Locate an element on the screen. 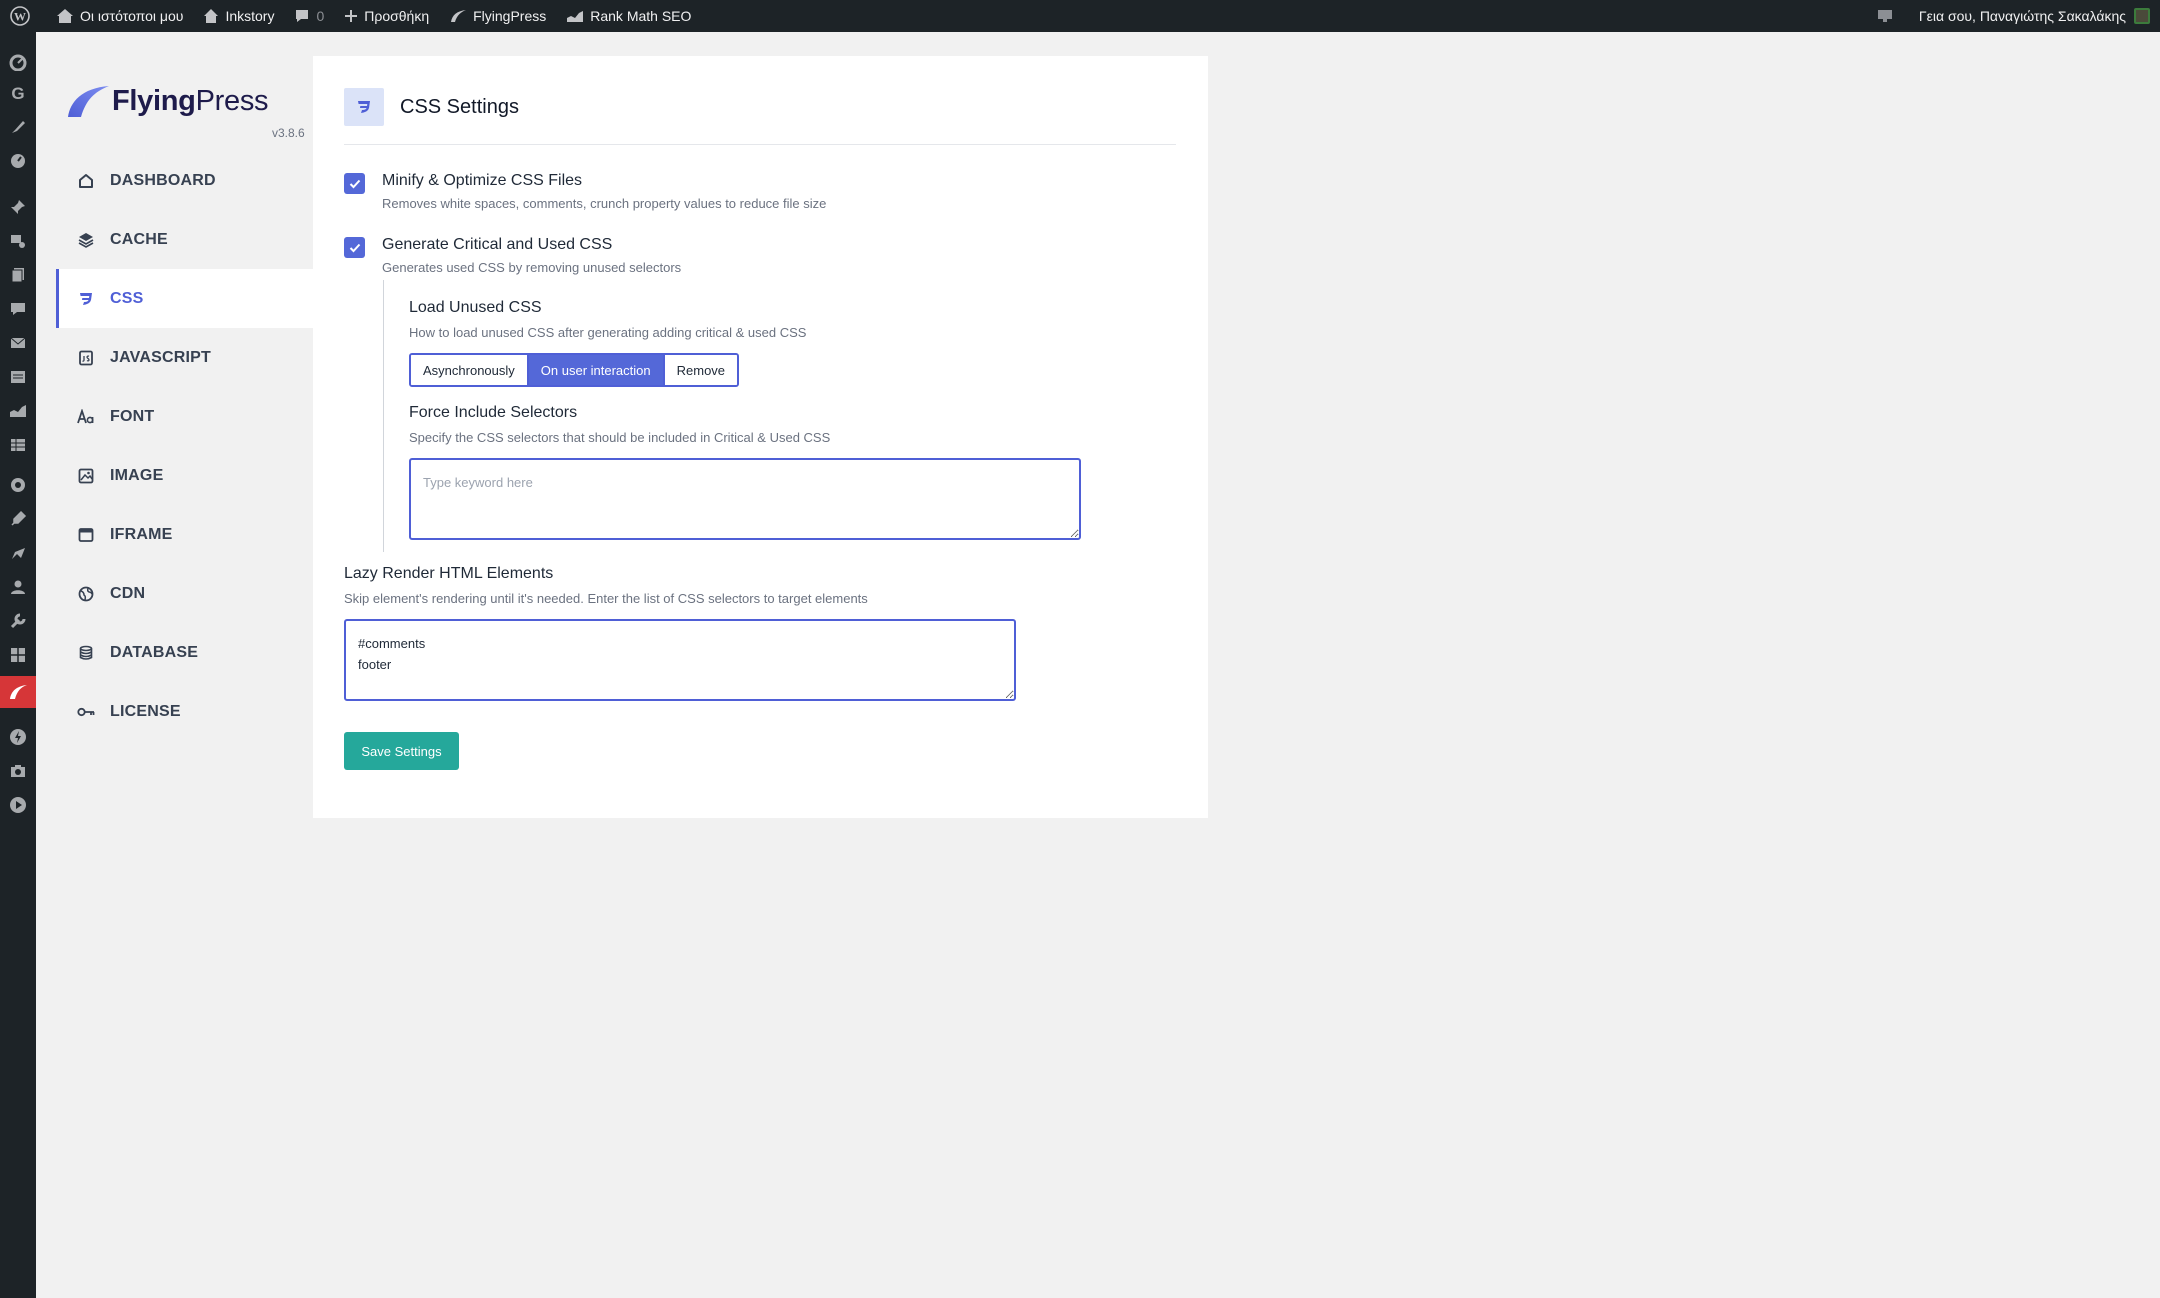 The height and width of the screenshot is (1298, 2160). analytics-menu-icon is located at coordinates (18, 411).